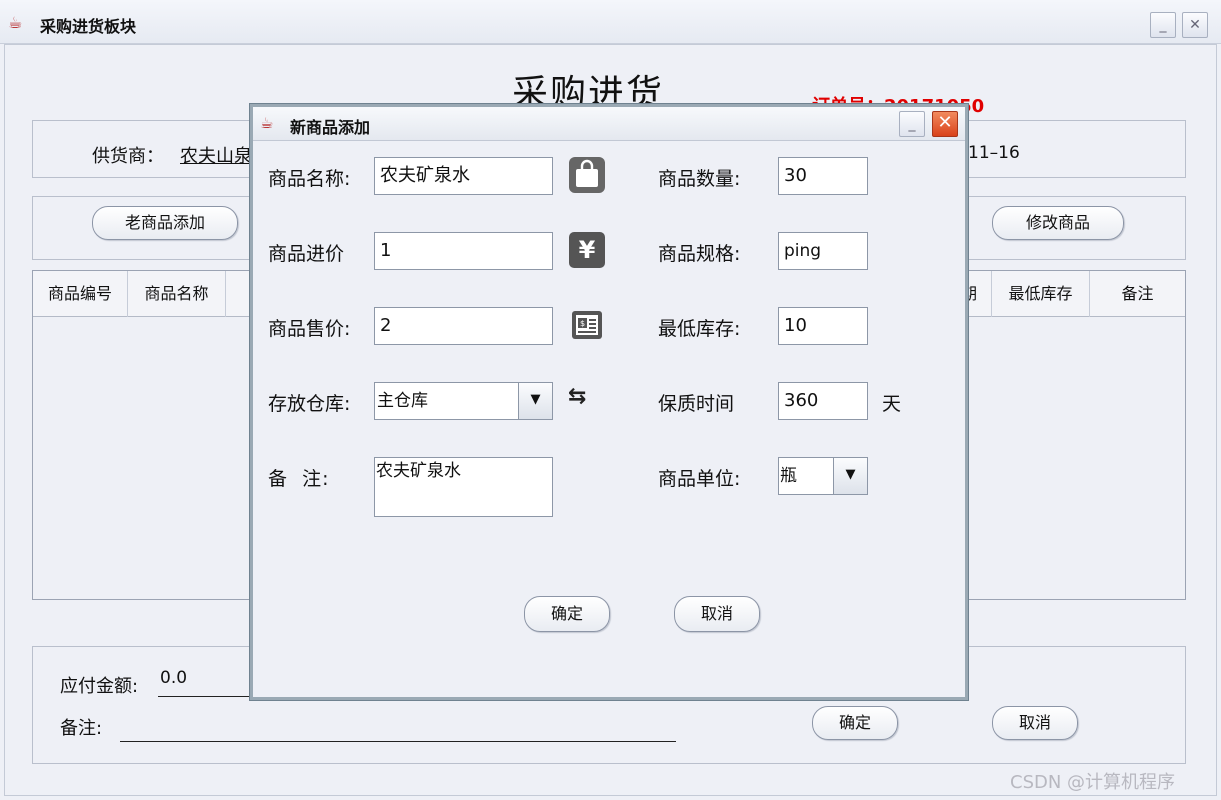  What do you see at coordinates (128, 156) in the screenshot?
I see `supplier-label: 供货商：` at bounding box center [128, 156].